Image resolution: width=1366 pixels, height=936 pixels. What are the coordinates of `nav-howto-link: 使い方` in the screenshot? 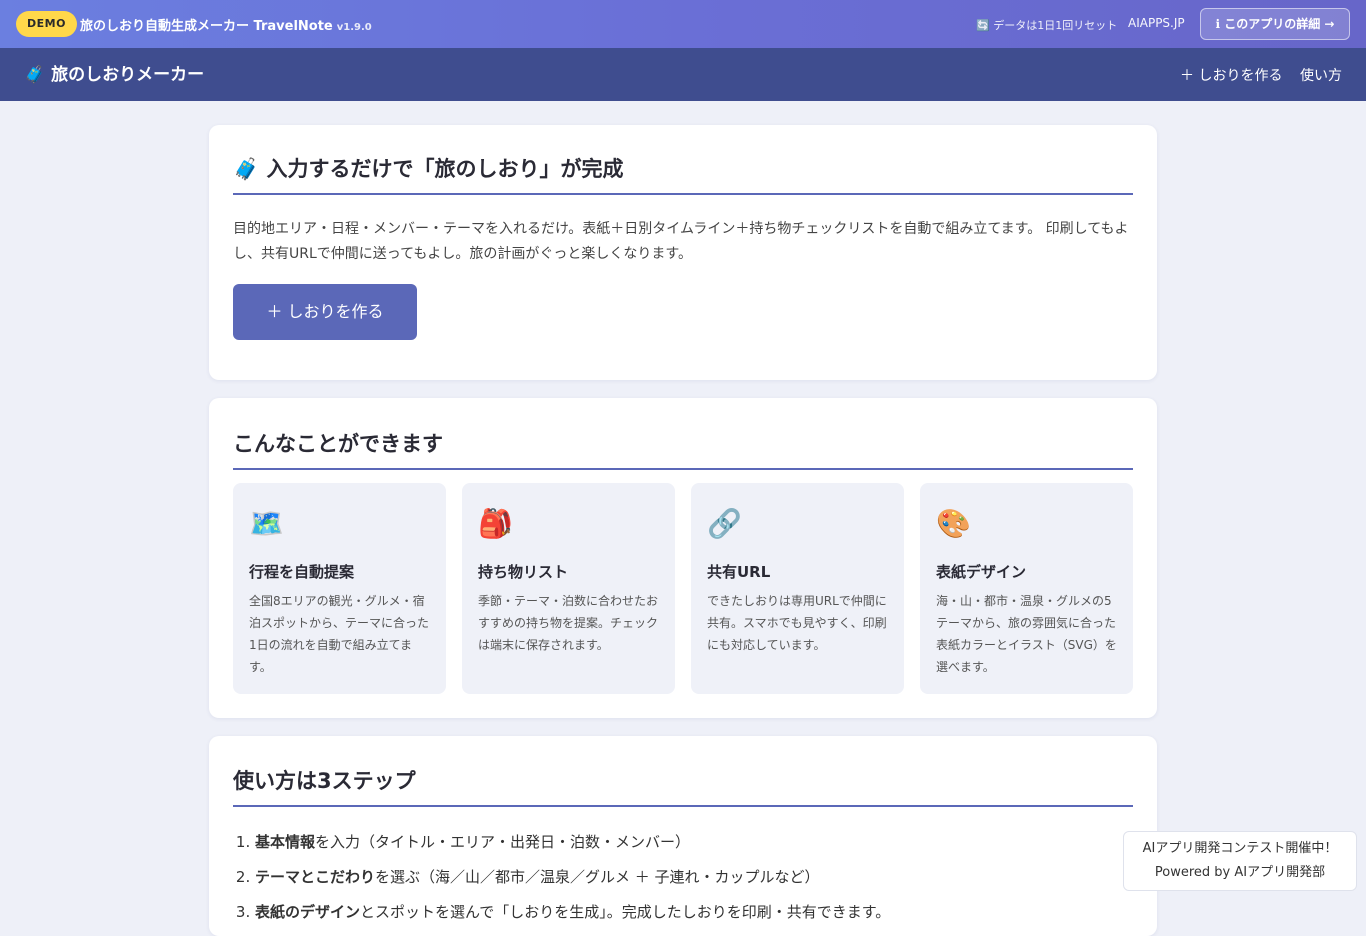 It's located at (1321, 75).